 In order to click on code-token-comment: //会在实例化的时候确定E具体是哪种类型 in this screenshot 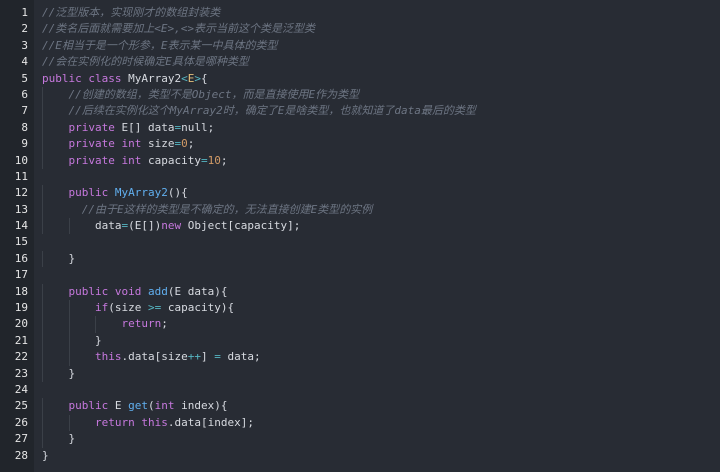, I will do `click(145, 62)`.